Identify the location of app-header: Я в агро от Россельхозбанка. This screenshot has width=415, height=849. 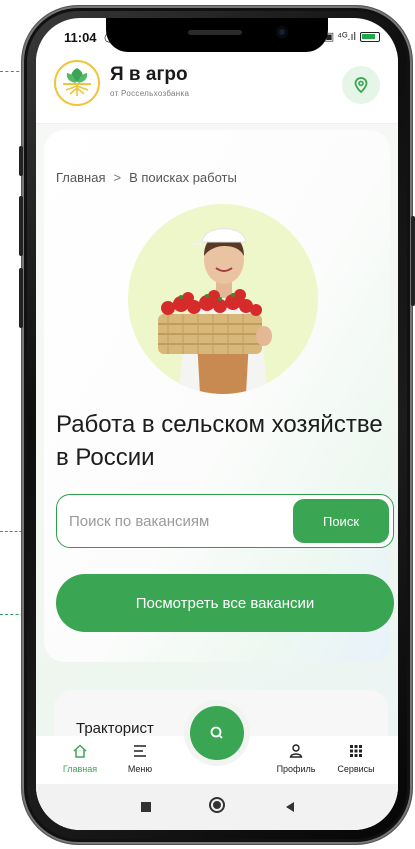
(217, 88).